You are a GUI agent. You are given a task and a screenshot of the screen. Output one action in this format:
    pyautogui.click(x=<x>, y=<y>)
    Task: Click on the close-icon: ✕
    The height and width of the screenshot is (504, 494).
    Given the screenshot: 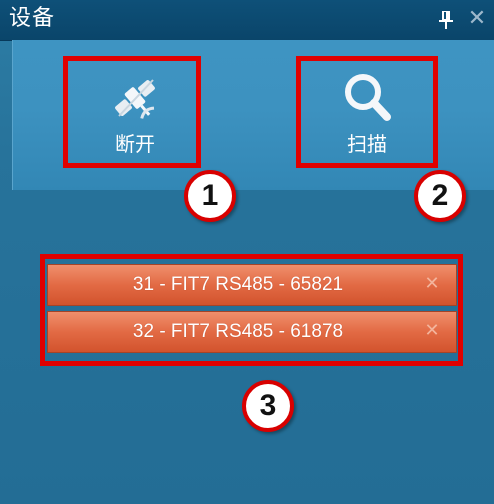 What is the action you would take?
    pyautogui.click(x=477, y=19)
    